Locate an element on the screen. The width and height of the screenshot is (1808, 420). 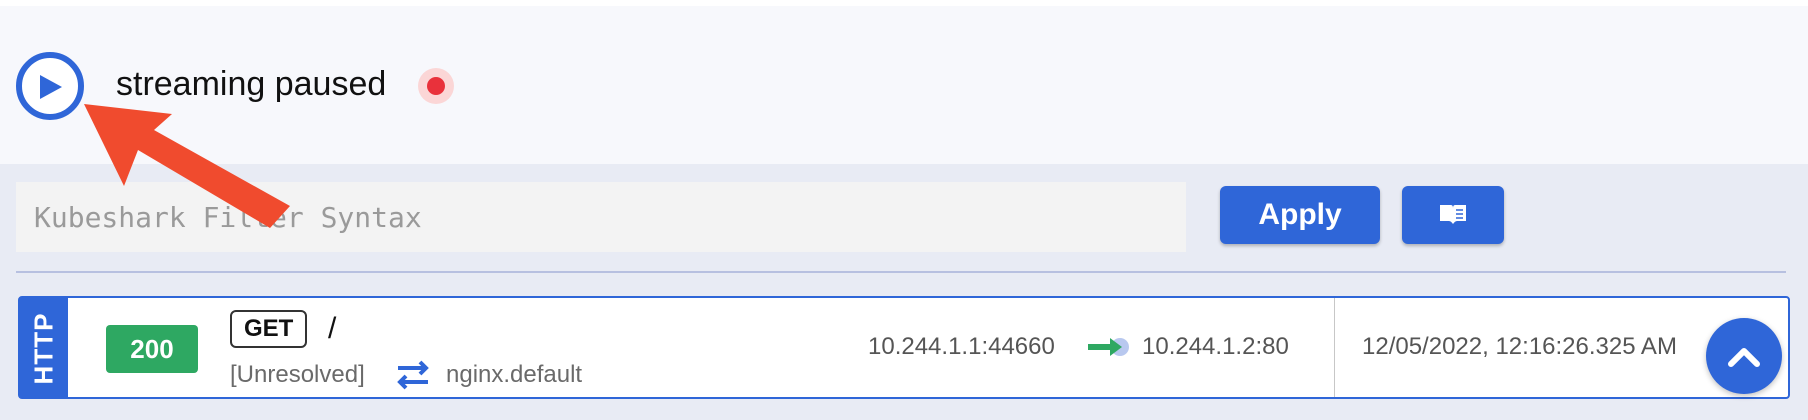
chevron-up-icon is located at coordinates (1744, 357).